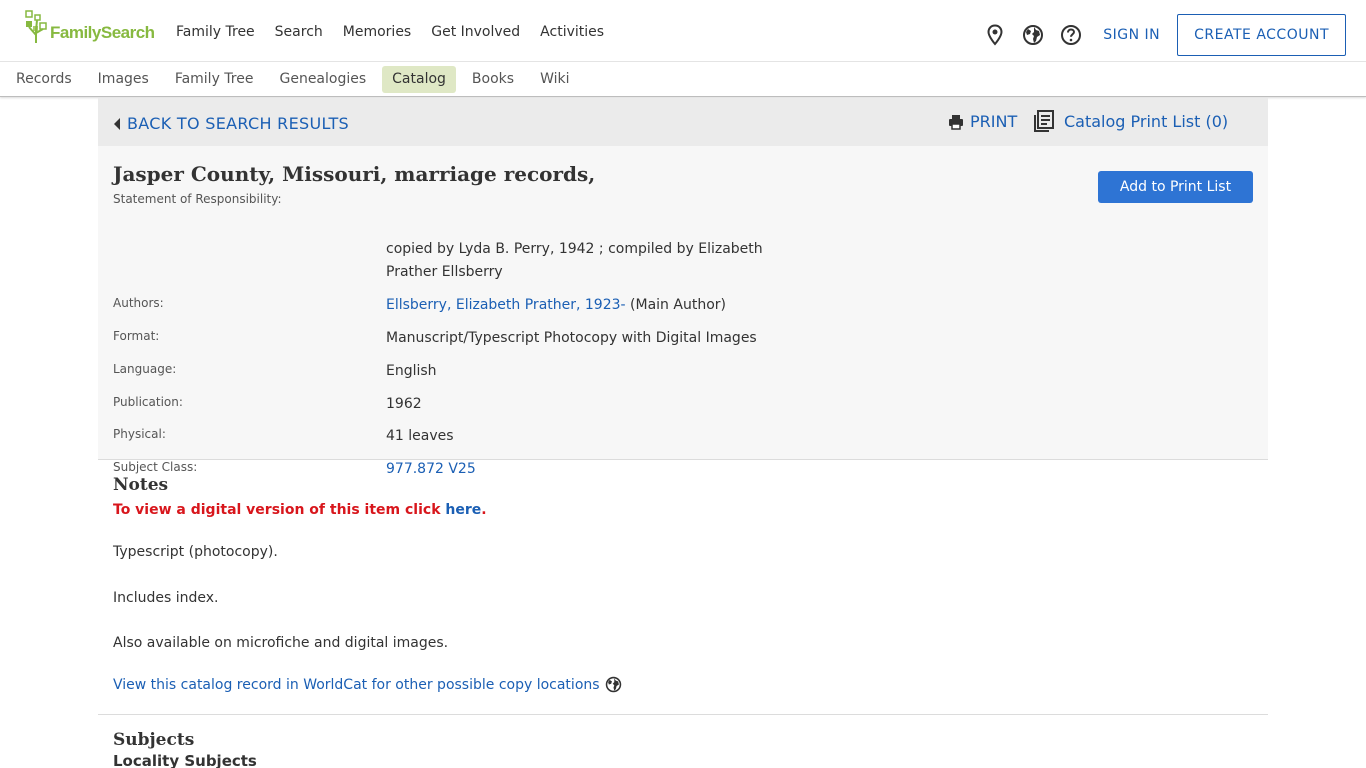  I want to click on logo-text: FamilySearch, so click(102, 32).